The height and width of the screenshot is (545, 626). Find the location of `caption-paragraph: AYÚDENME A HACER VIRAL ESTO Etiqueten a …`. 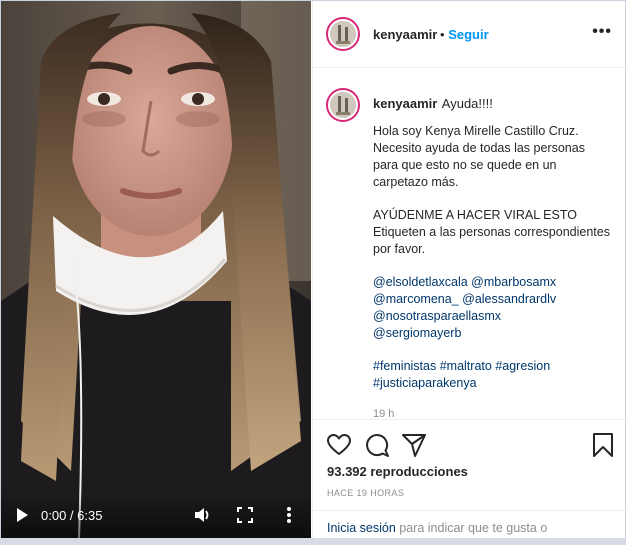

caption-paragraph: AYÚDENME A HACER VIRAL ESTO Etiqueten a … is located at coordinates (493, 232).